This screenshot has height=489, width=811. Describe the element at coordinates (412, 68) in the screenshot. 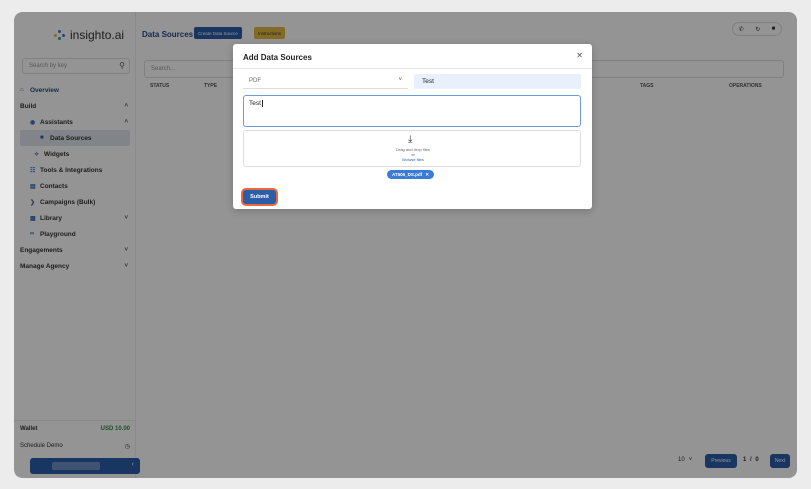

I see `modal-divider` at that location.